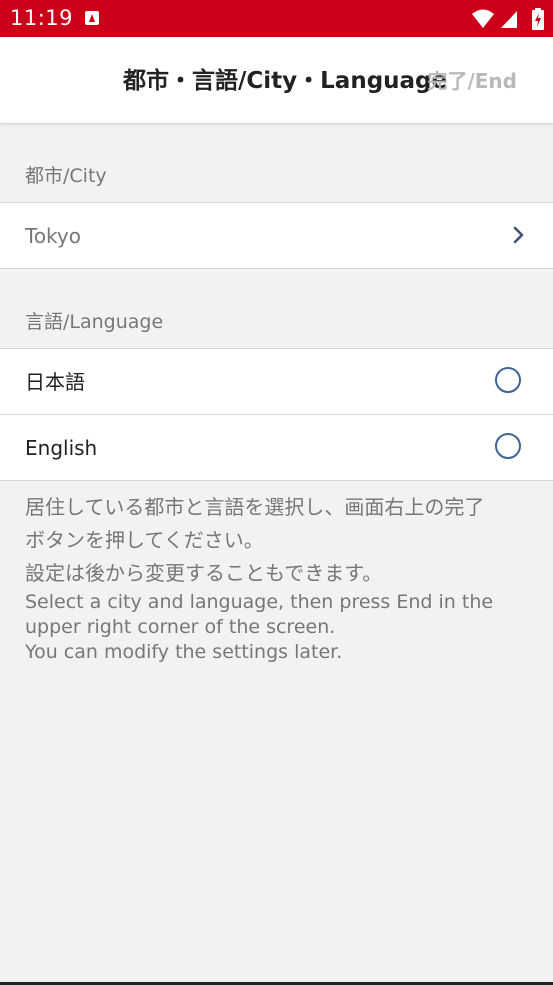  Describe the element at coordinates (508, 380) in the screenshot. I see `radio-button-japanese` at that location.